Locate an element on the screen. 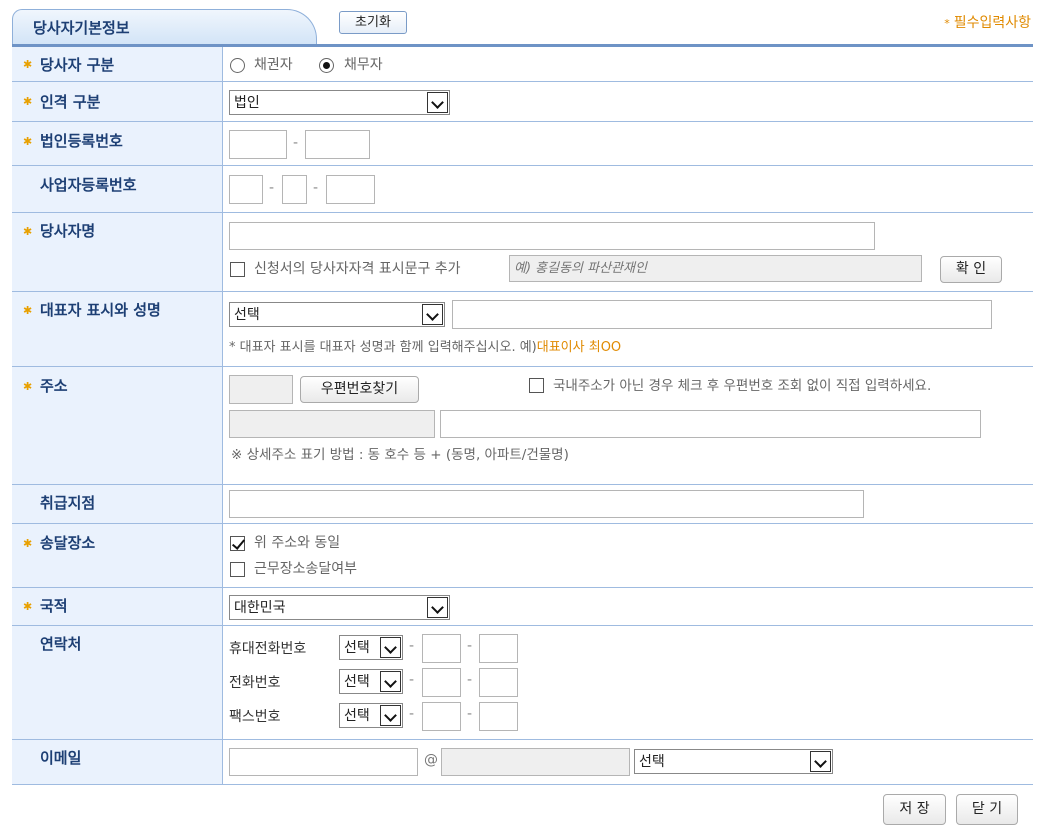 The height and width of the screenshot is (832, 1043). corp-reg-no-label: 법인등록번호 is located at coordinates (81, 141).